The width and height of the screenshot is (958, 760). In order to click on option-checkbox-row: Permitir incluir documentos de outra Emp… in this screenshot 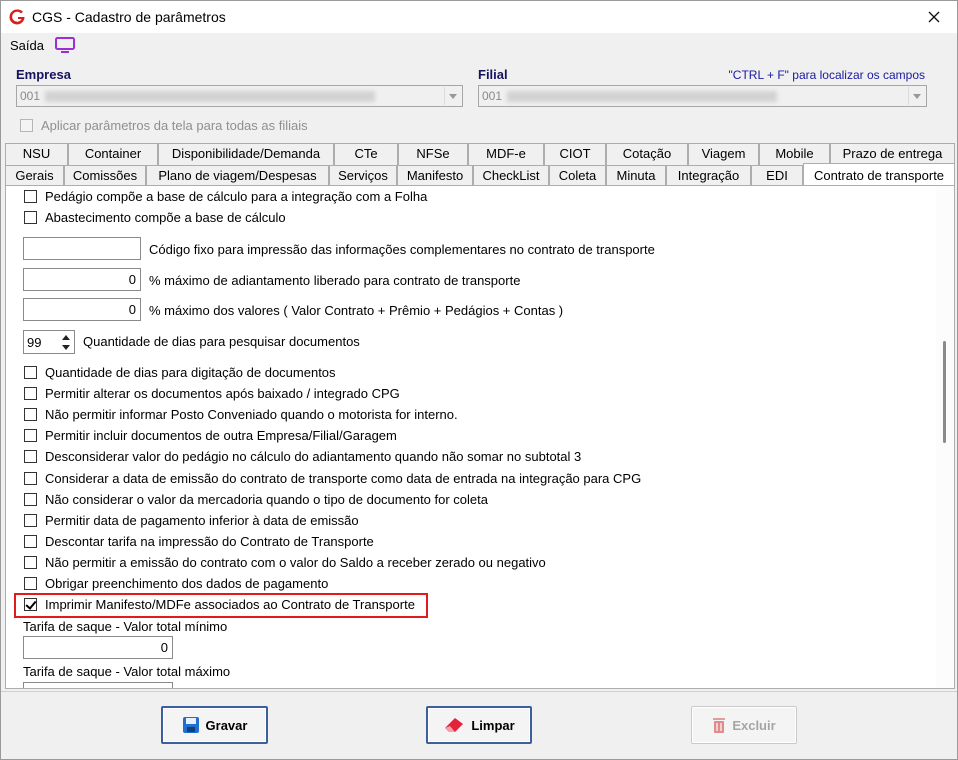, I will do `click(210, 435)`.